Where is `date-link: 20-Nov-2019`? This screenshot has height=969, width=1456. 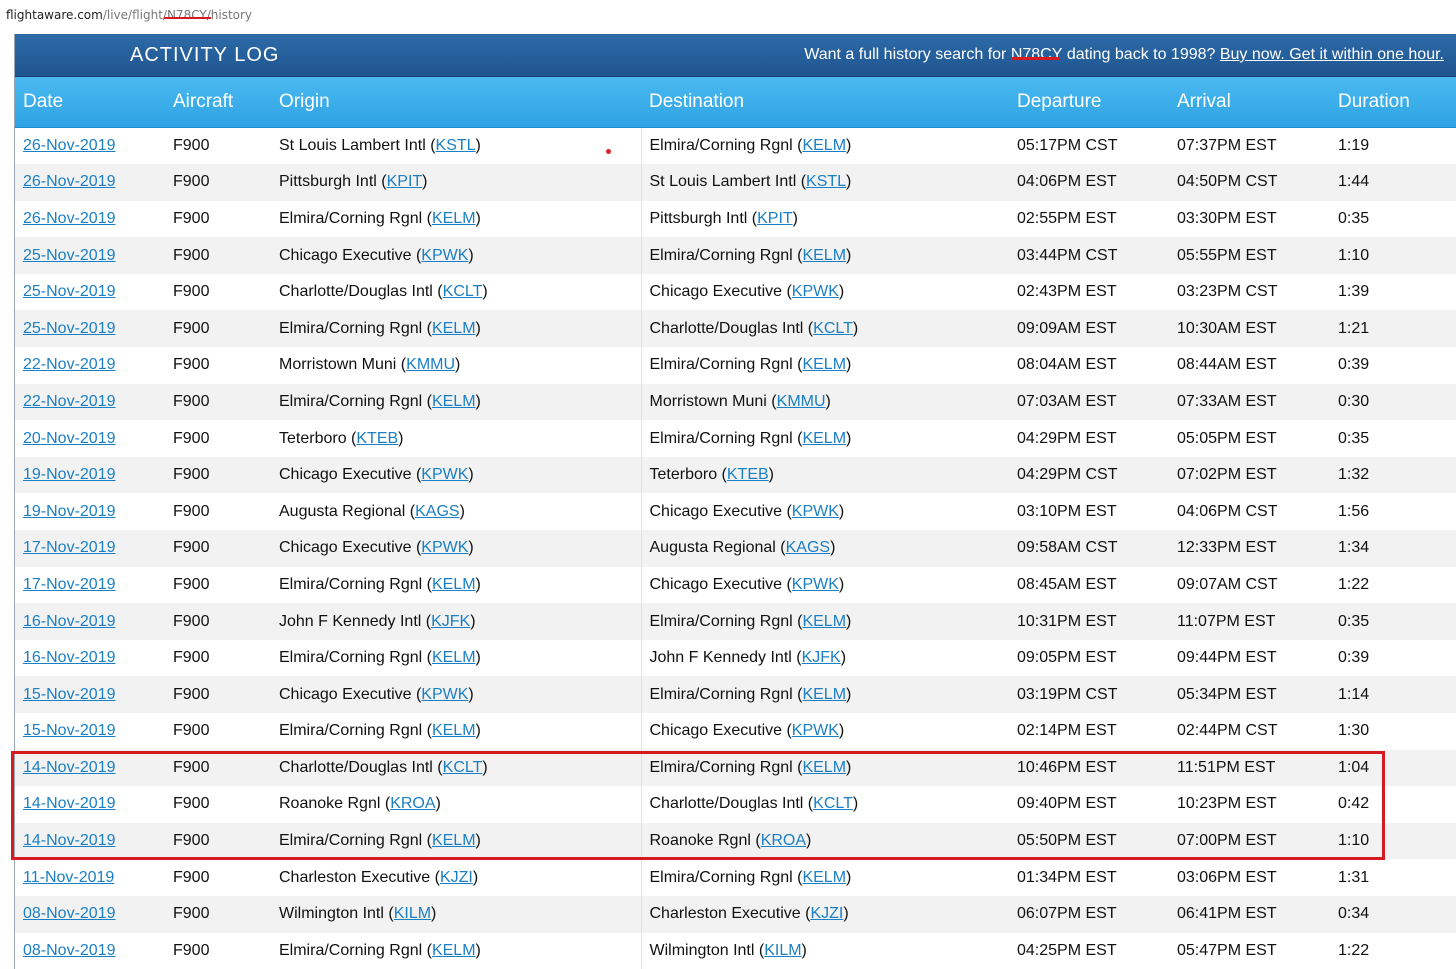
date-link: 20-Nov-2019 is located at coordinates (69, 438).